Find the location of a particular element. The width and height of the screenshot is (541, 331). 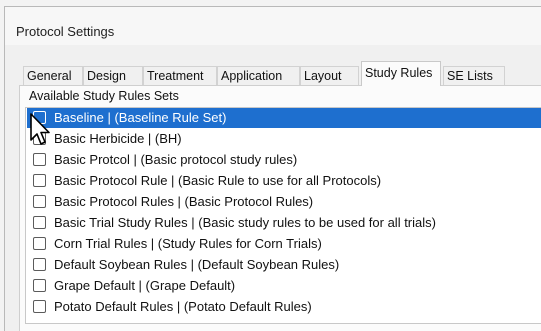

rule-label: Baseline | (Baseline Rule Set) is located at coordinates (140, 117).